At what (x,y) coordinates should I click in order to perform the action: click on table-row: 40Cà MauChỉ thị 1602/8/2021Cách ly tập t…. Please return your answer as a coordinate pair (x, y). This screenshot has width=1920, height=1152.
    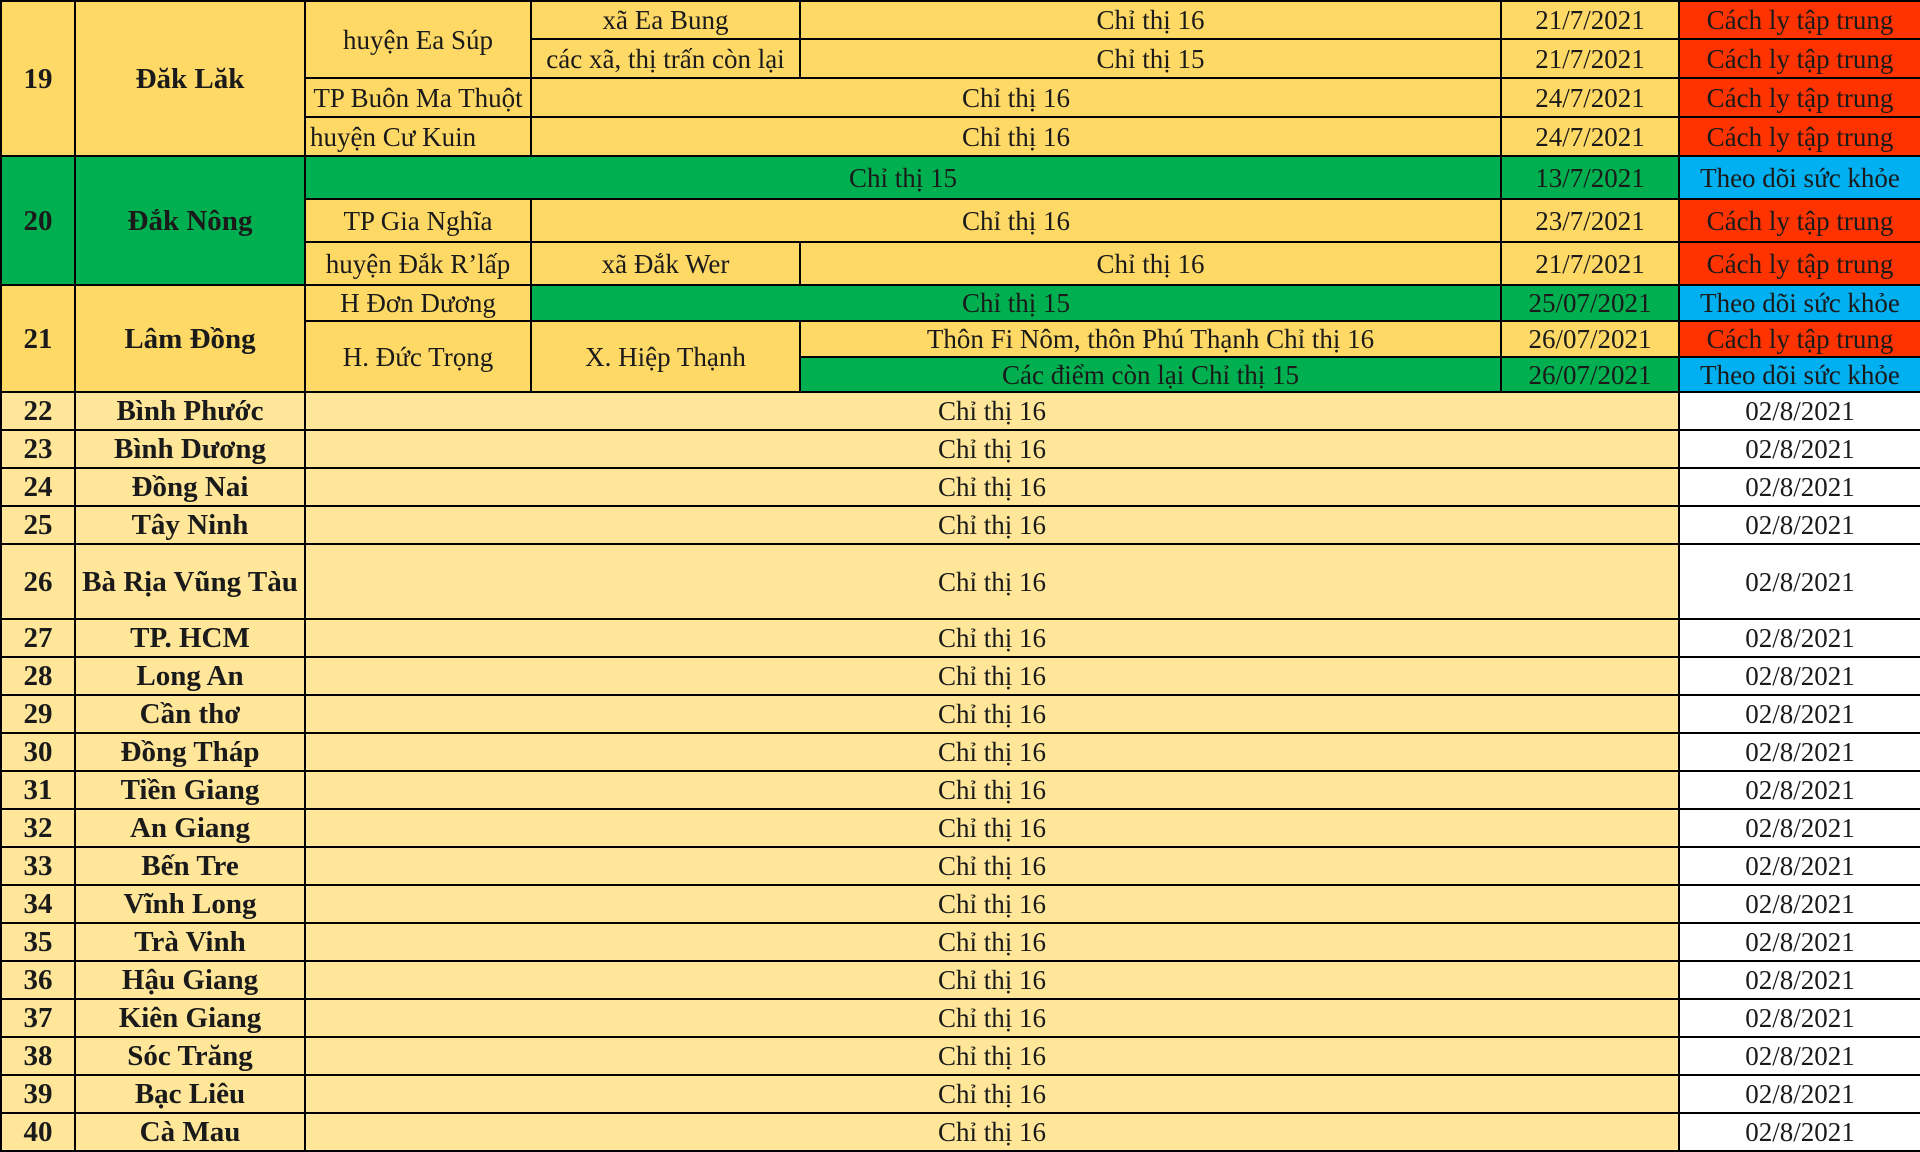
    Looking at the image, I should click on (960, 1132).